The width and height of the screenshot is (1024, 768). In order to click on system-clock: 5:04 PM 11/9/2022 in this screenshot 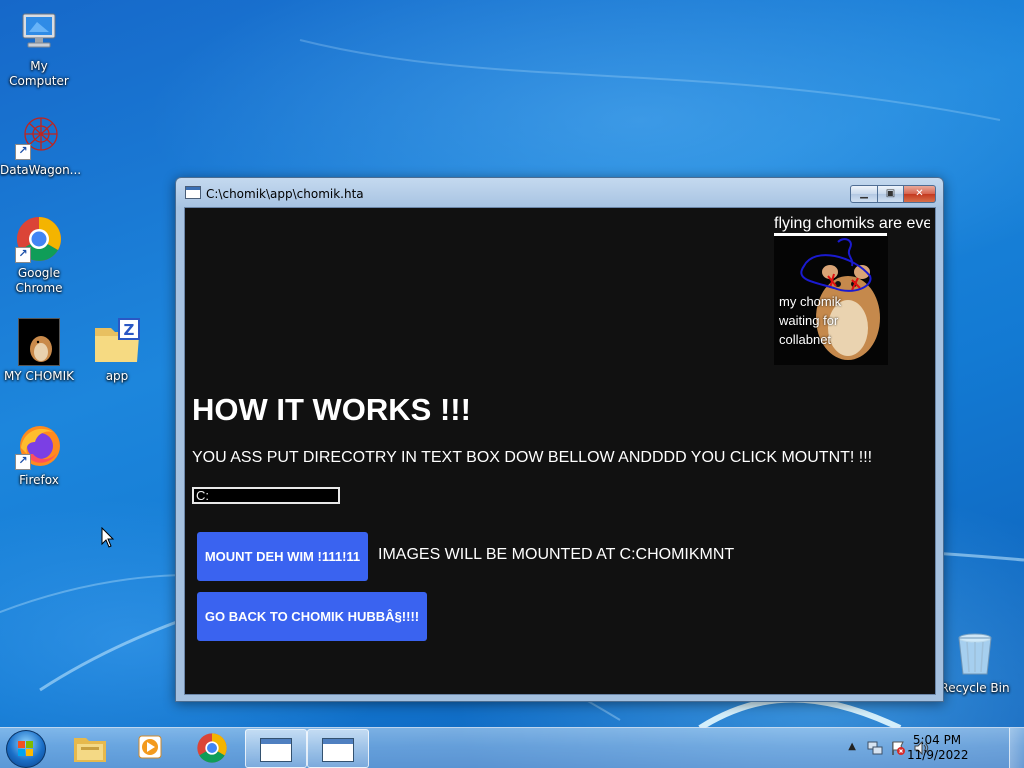, I will do `click(938, 748)`.